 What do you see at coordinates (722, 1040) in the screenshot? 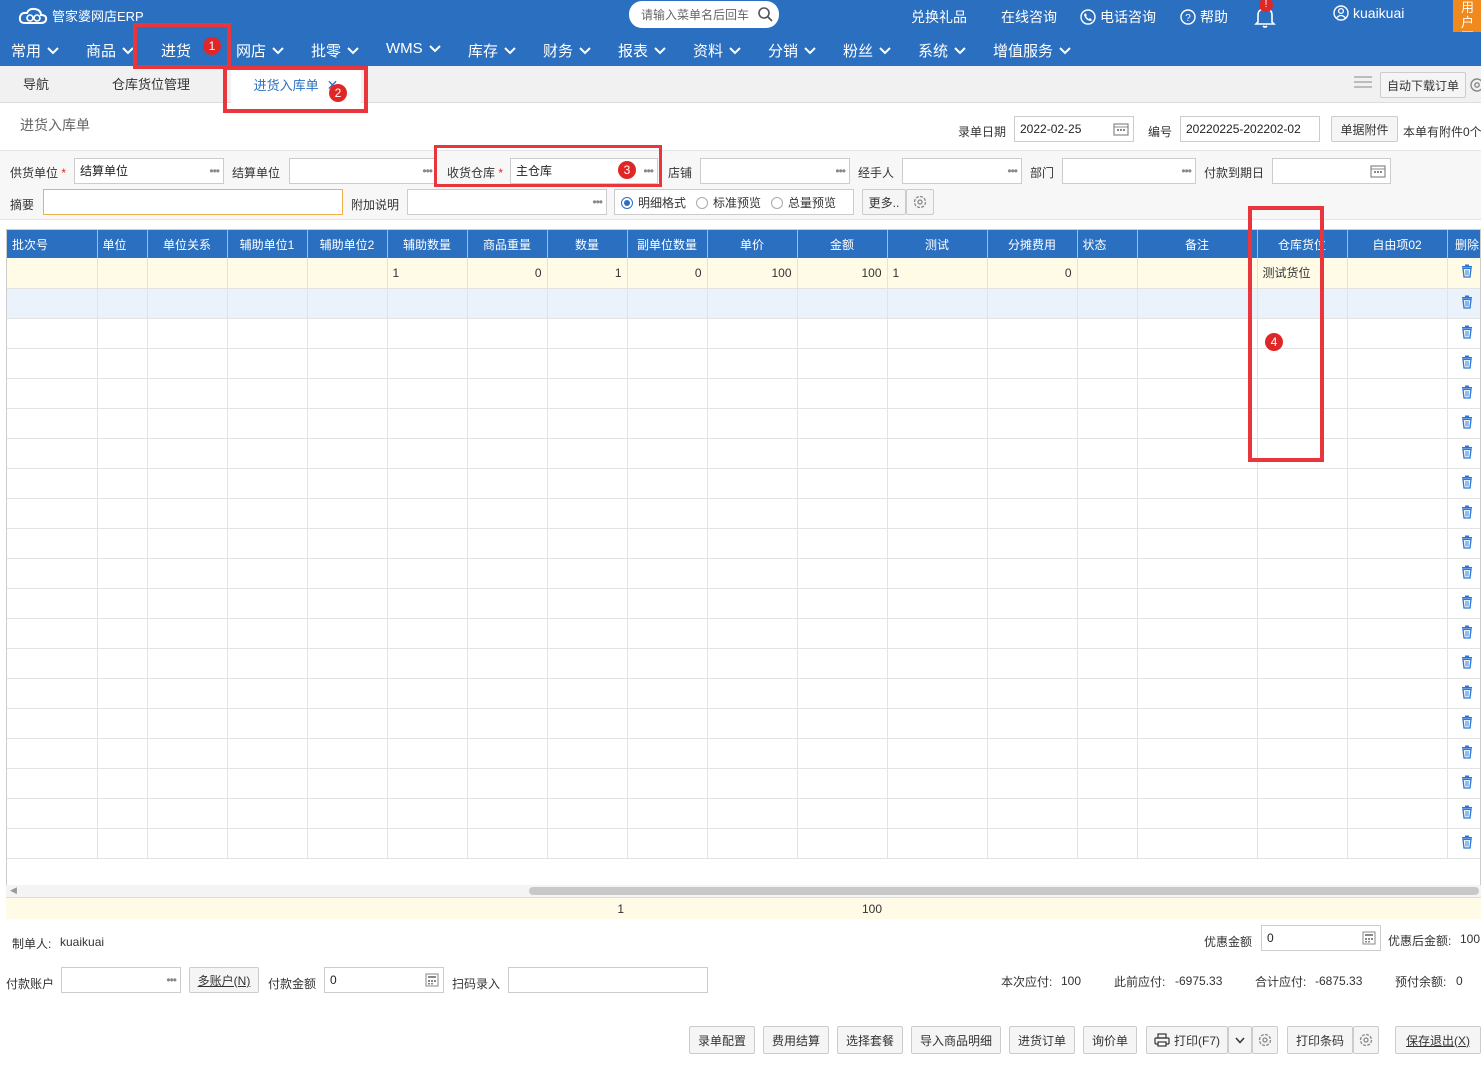
I see `entry-config-button: 录单配置` at bounding box center [722, 1040].